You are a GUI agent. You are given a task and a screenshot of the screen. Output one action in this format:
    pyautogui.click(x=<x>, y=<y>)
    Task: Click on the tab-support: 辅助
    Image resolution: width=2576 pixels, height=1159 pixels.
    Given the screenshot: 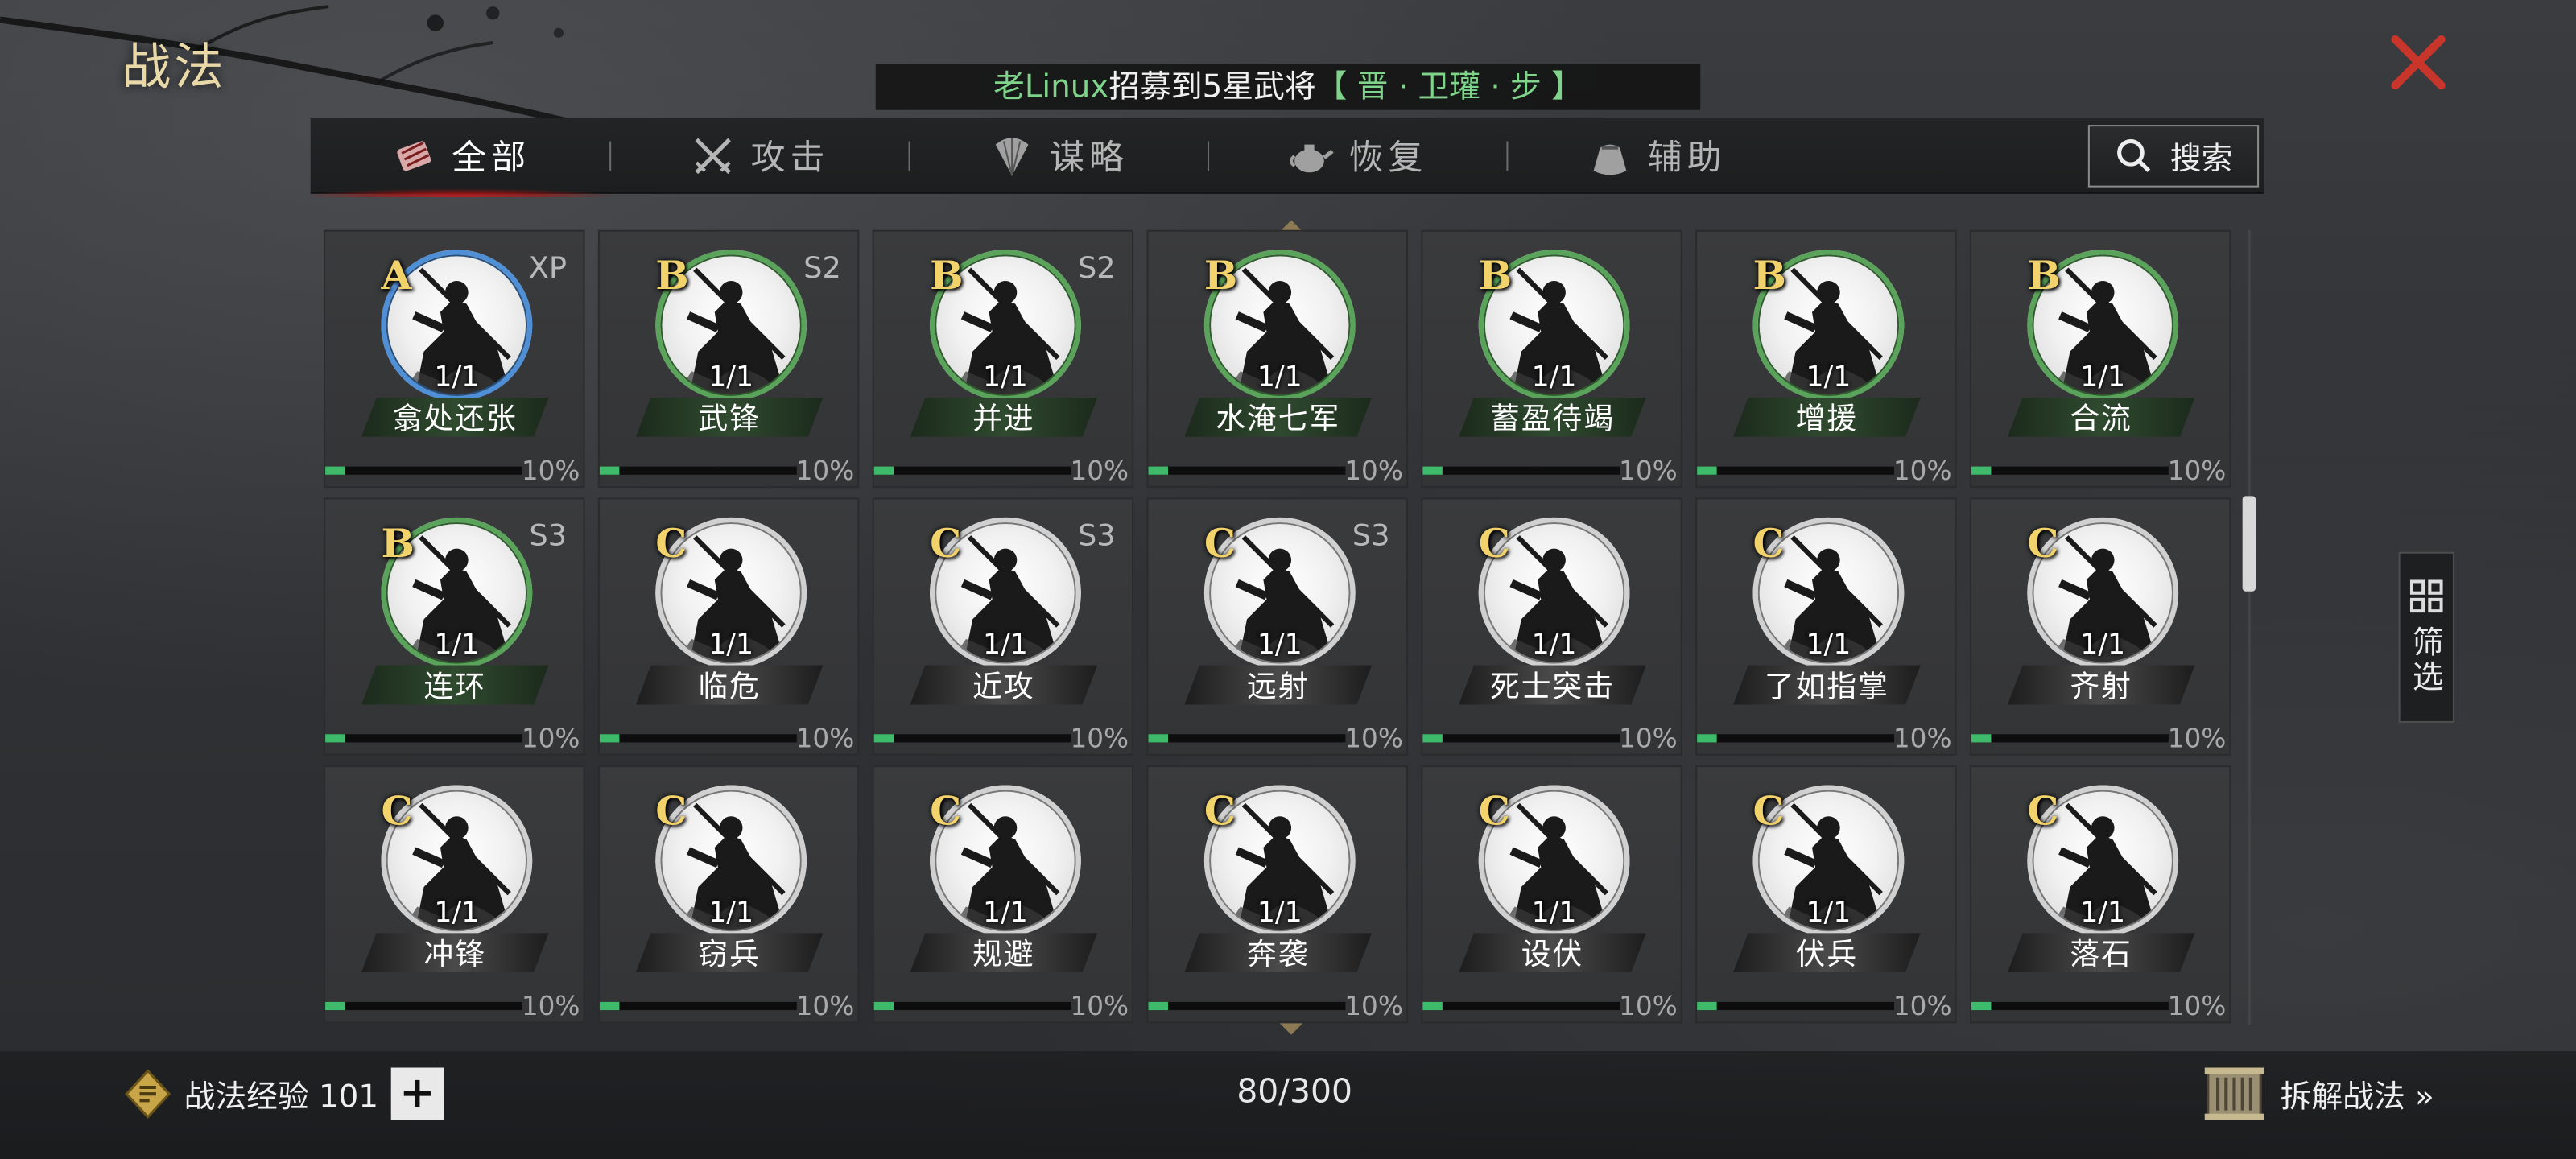 What is the action you would take?
    pyautogui.click(x=1655, y=156)
    